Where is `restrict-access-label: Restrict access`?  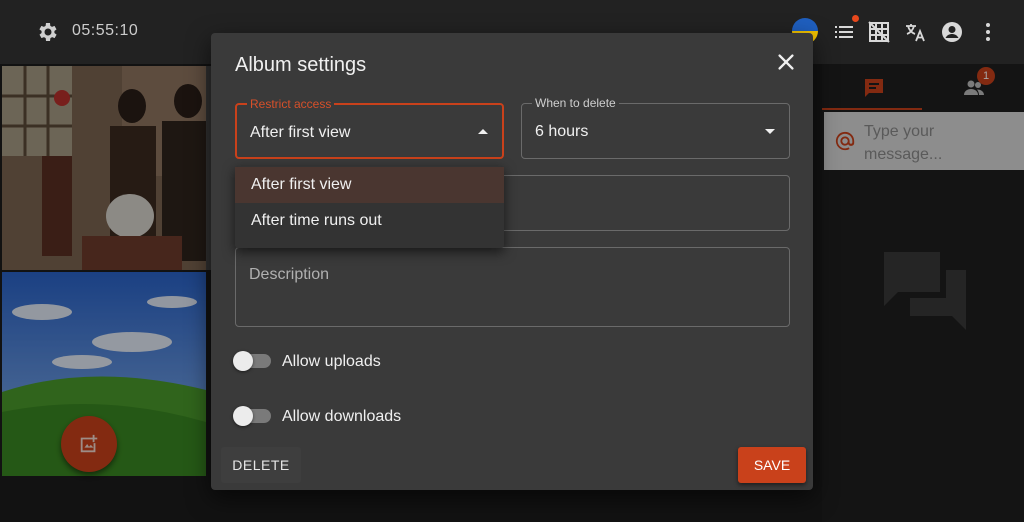 restrict-access-label: Restrict access is located at coordinates (291, 104).